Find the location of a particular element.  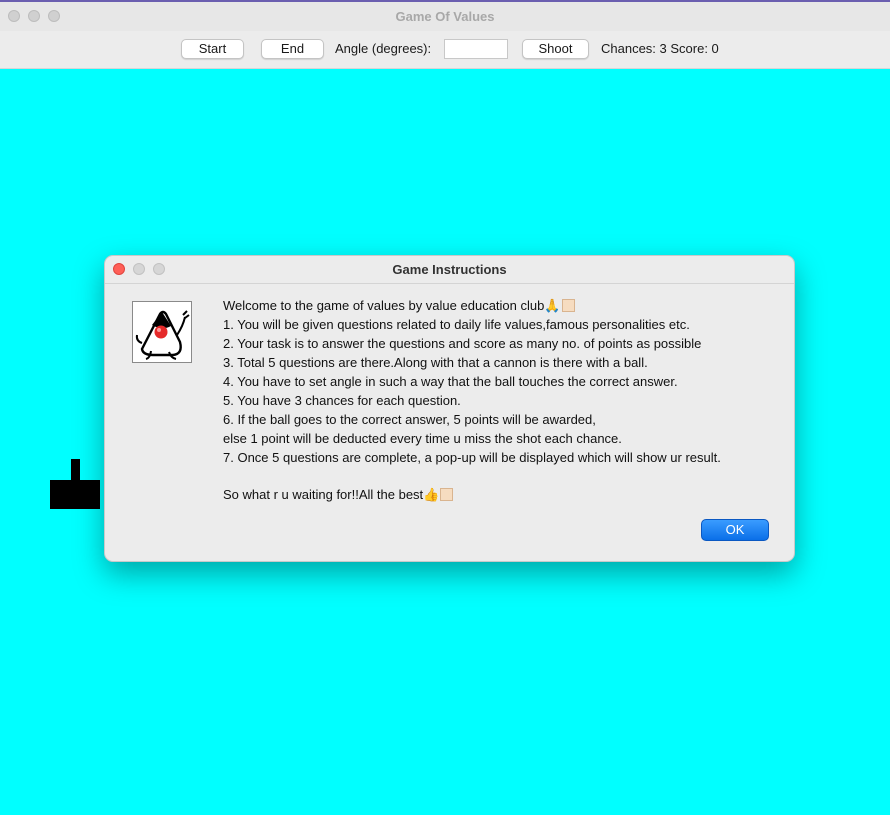

cannon-body is located at coordinates (75, 494).